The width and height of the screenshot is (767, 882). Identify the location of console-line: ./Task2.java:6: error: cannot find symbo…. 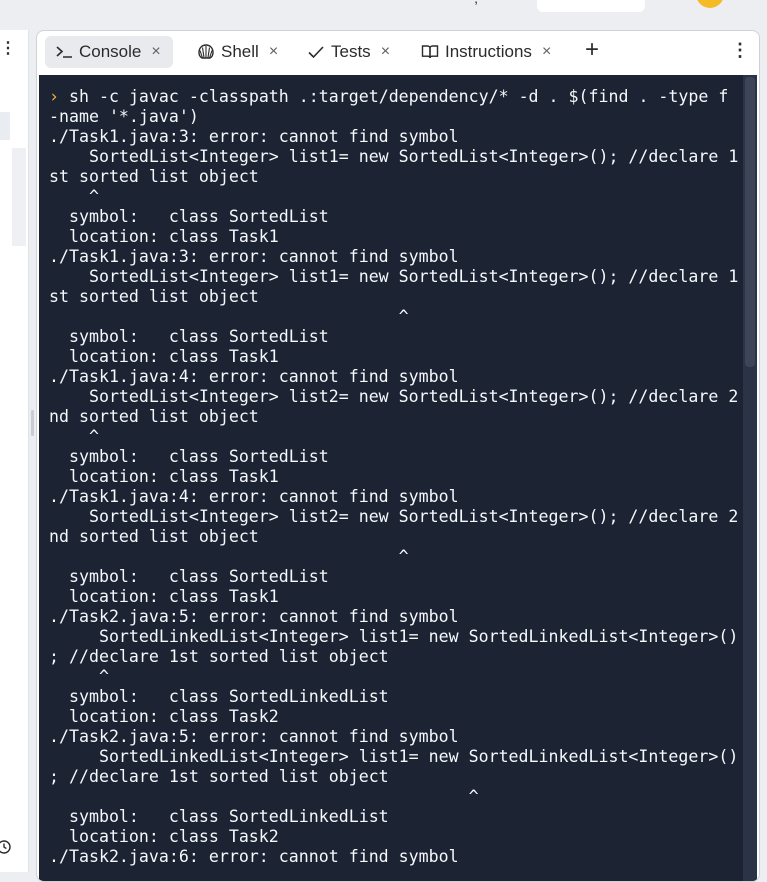
(254, 856).